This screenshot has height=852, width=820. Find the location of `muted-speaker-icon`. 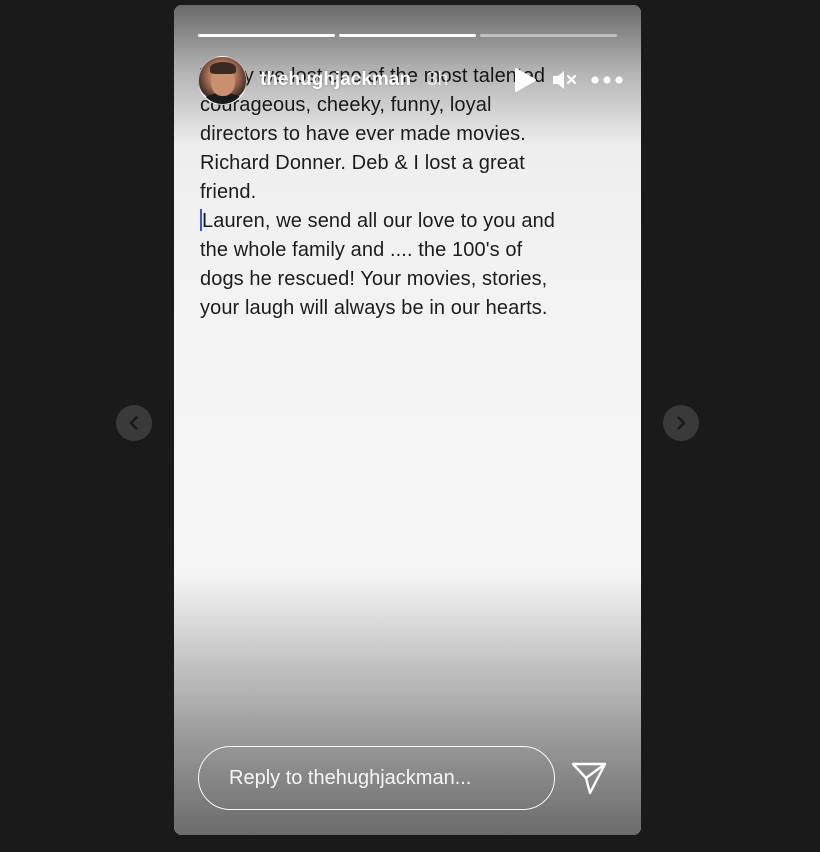

muted-speaker-icon is located at coordinates (565, 80).